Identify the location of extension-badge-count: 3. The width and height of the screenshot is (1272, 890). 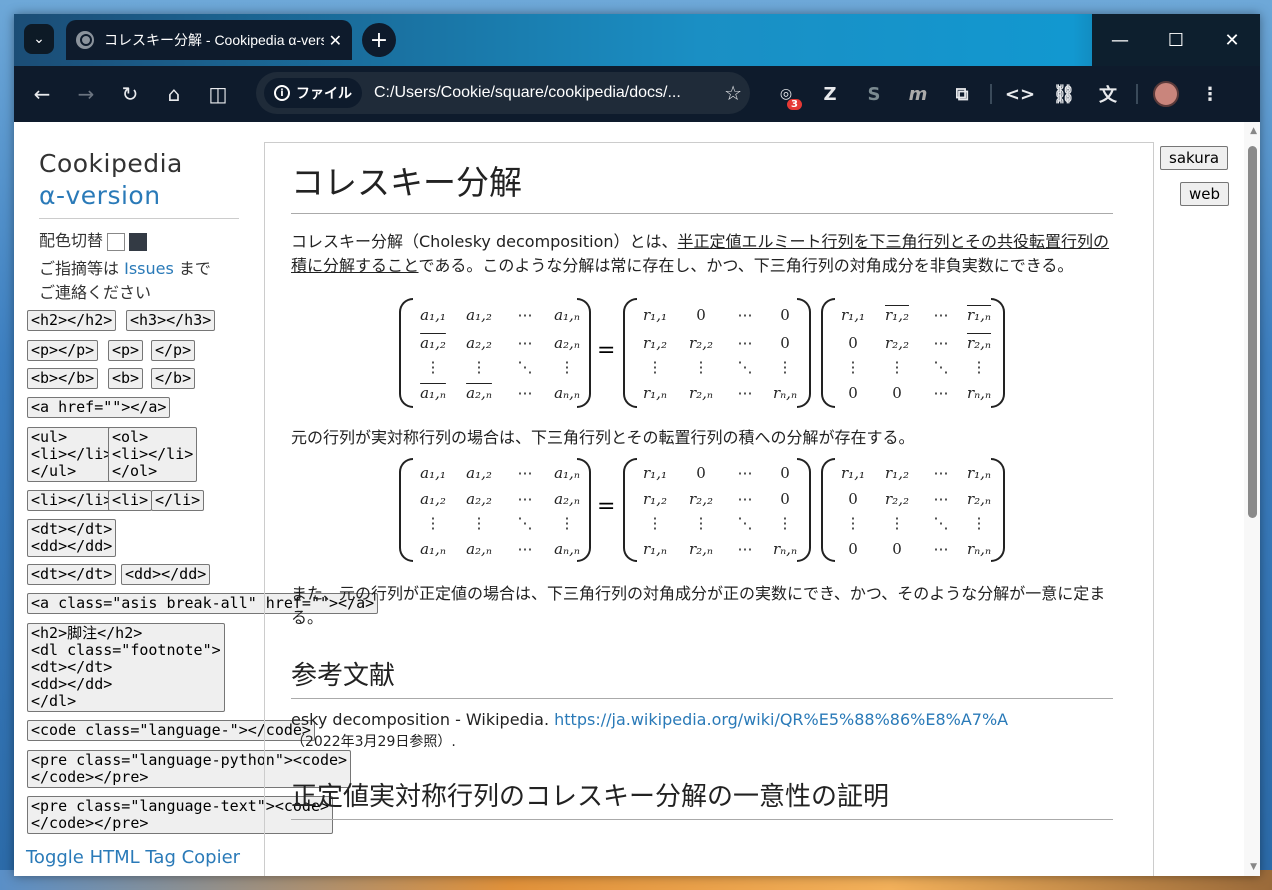
(794, 104).